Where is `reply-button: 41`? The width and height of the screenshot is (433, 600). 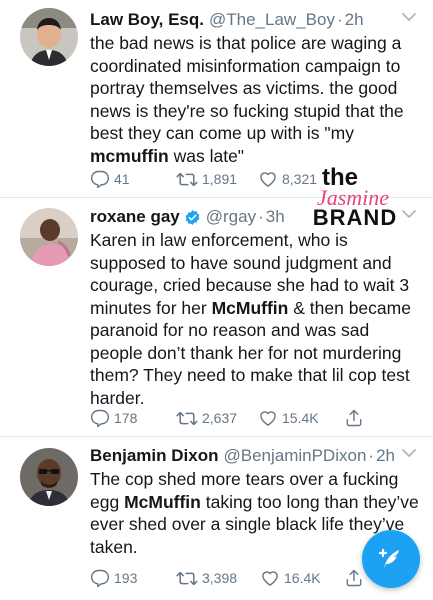
reply-button: 41 is located at coordinates (133, 179).